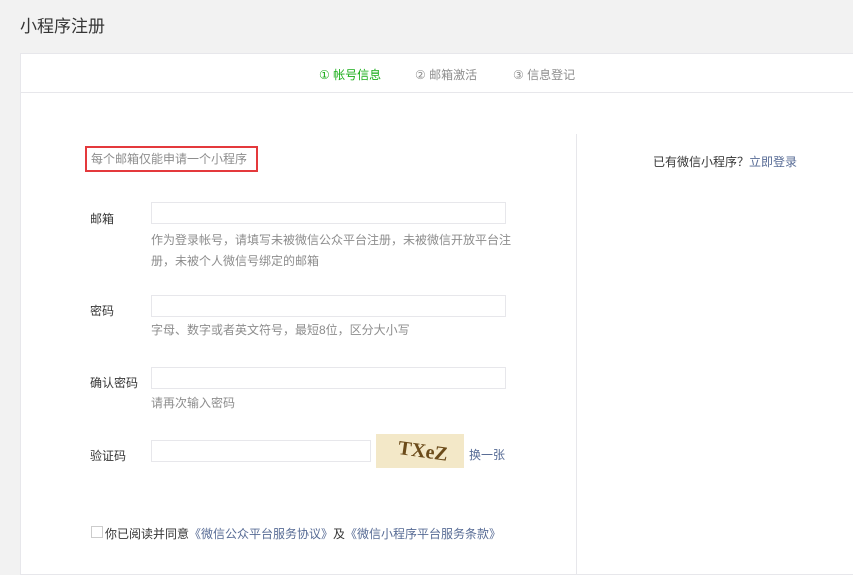 The image size is (853, 575). I want to click on agreement-mid: 及, so click(339, 534).